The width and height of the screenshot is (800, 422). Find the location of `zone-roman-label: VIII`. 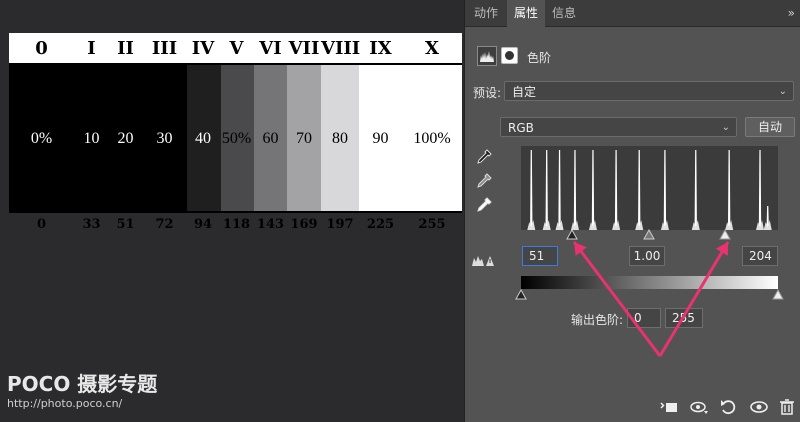

zone-roman-label: VIII is located at coordinates (341, 48).